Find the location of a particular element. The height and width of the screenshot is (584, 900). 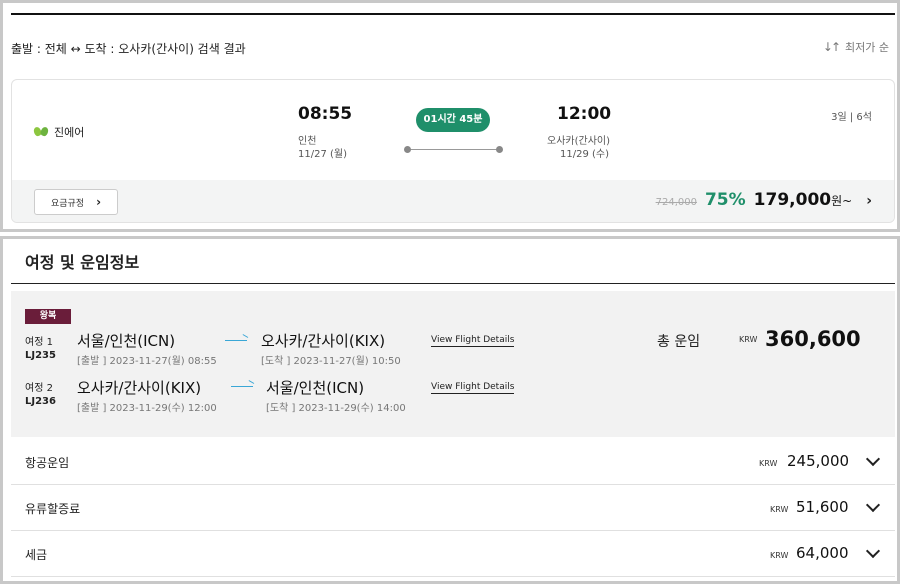

leg-1-view-details-link: View Flight Details is located at coordinates (473, 340).